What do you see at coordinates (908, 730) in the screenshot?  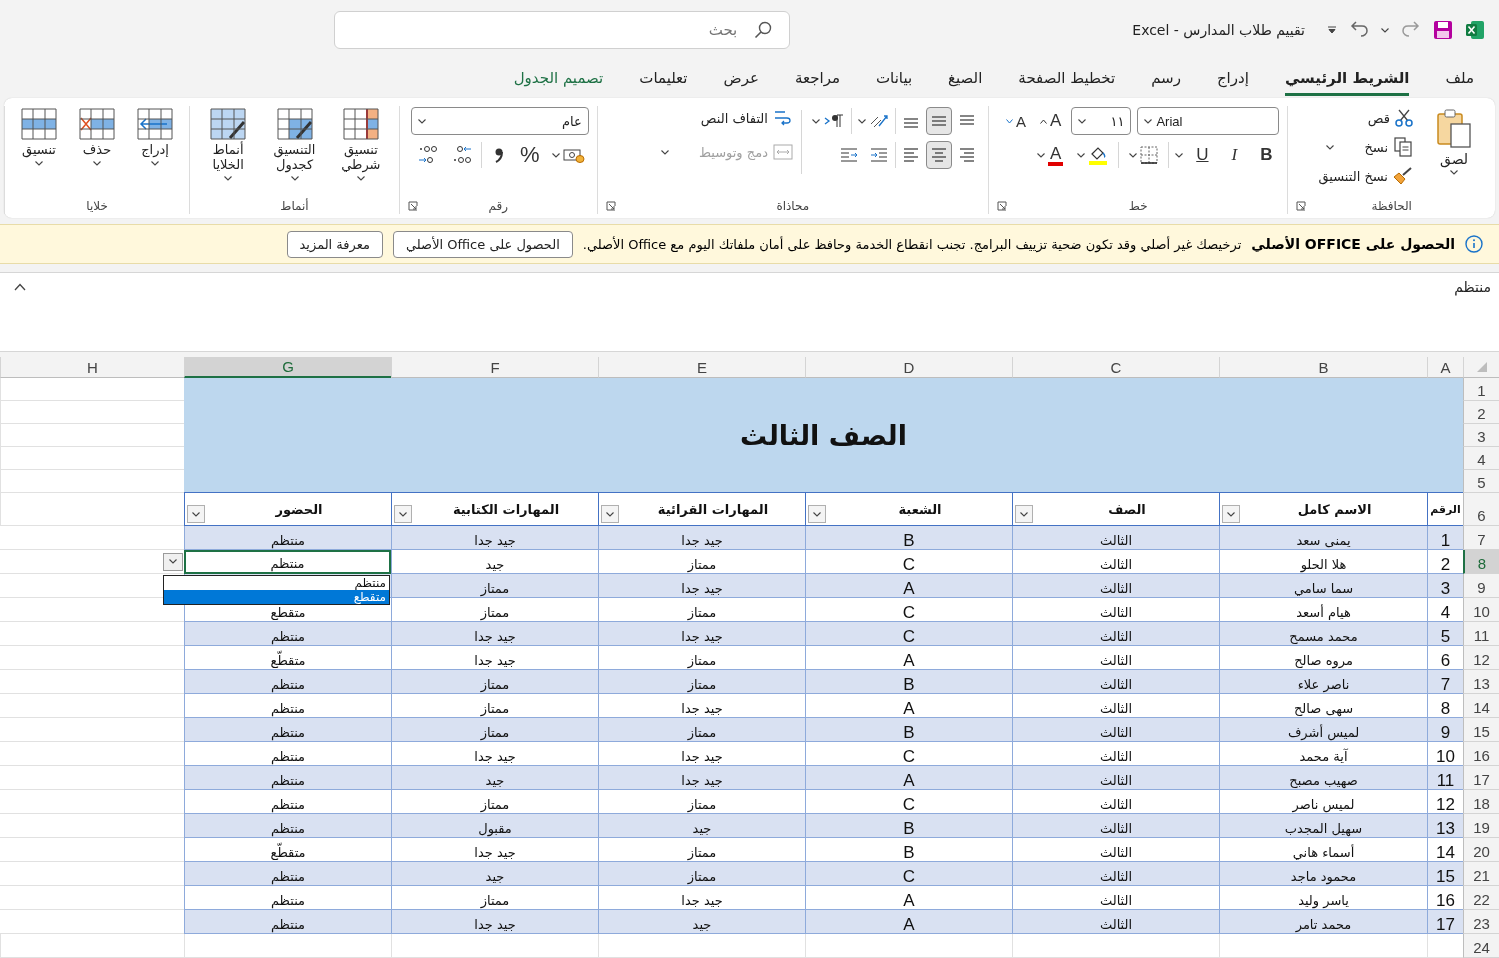 I see `table-cell: B` at bounding box center [908, 730].